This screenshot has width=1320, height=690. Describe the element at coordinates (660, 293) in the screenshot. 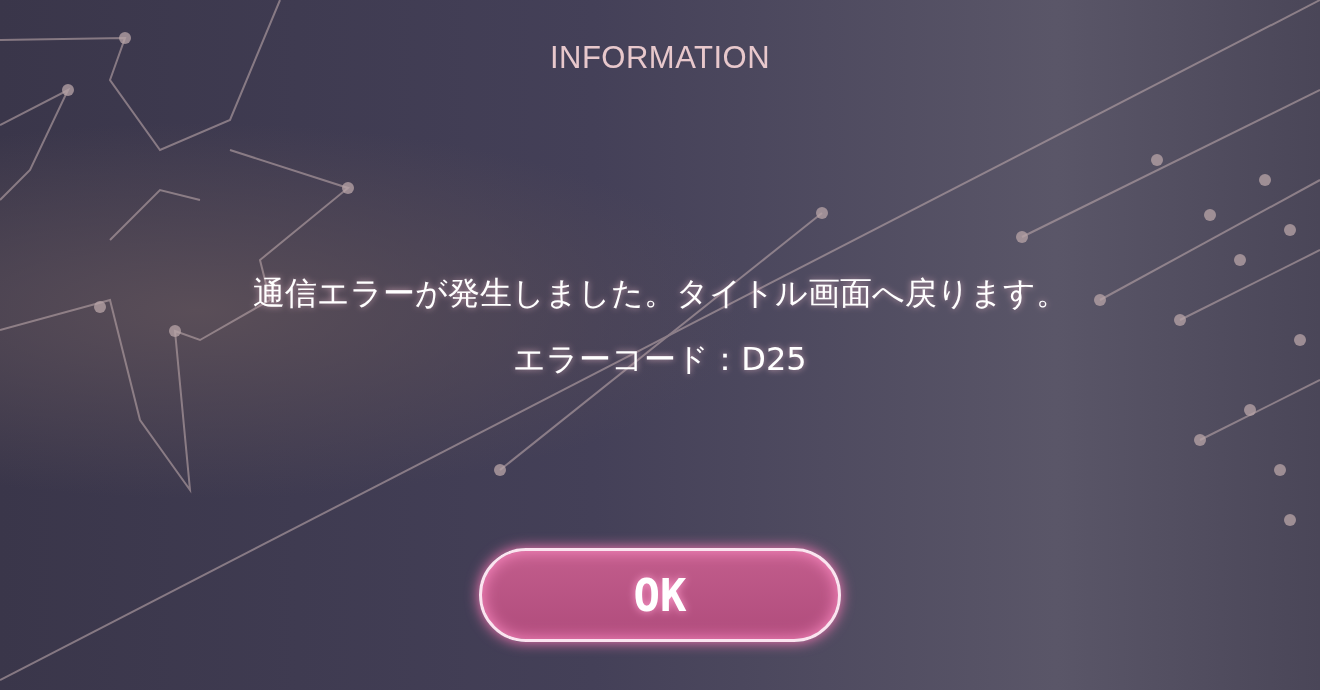

I see `error-message: 通信エラーが発生しました。タイトル画面へ戻ります。` at that location.